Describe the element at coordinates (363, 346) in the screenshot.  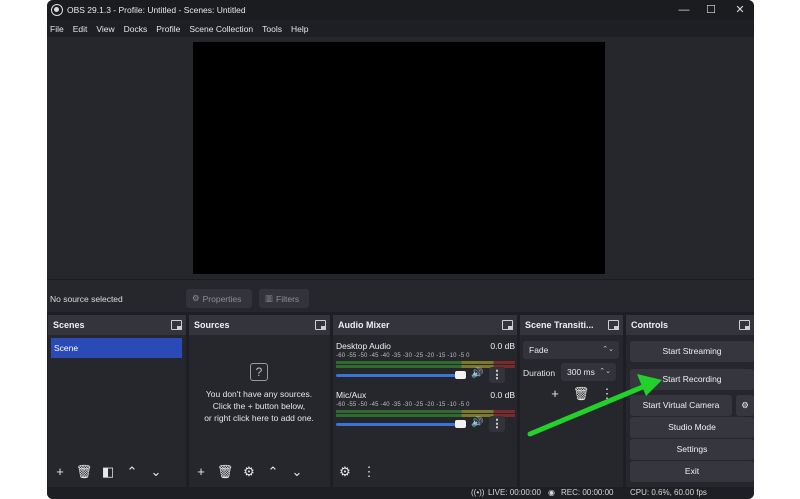
I see `channel-name: Desktop Audio` at that location.